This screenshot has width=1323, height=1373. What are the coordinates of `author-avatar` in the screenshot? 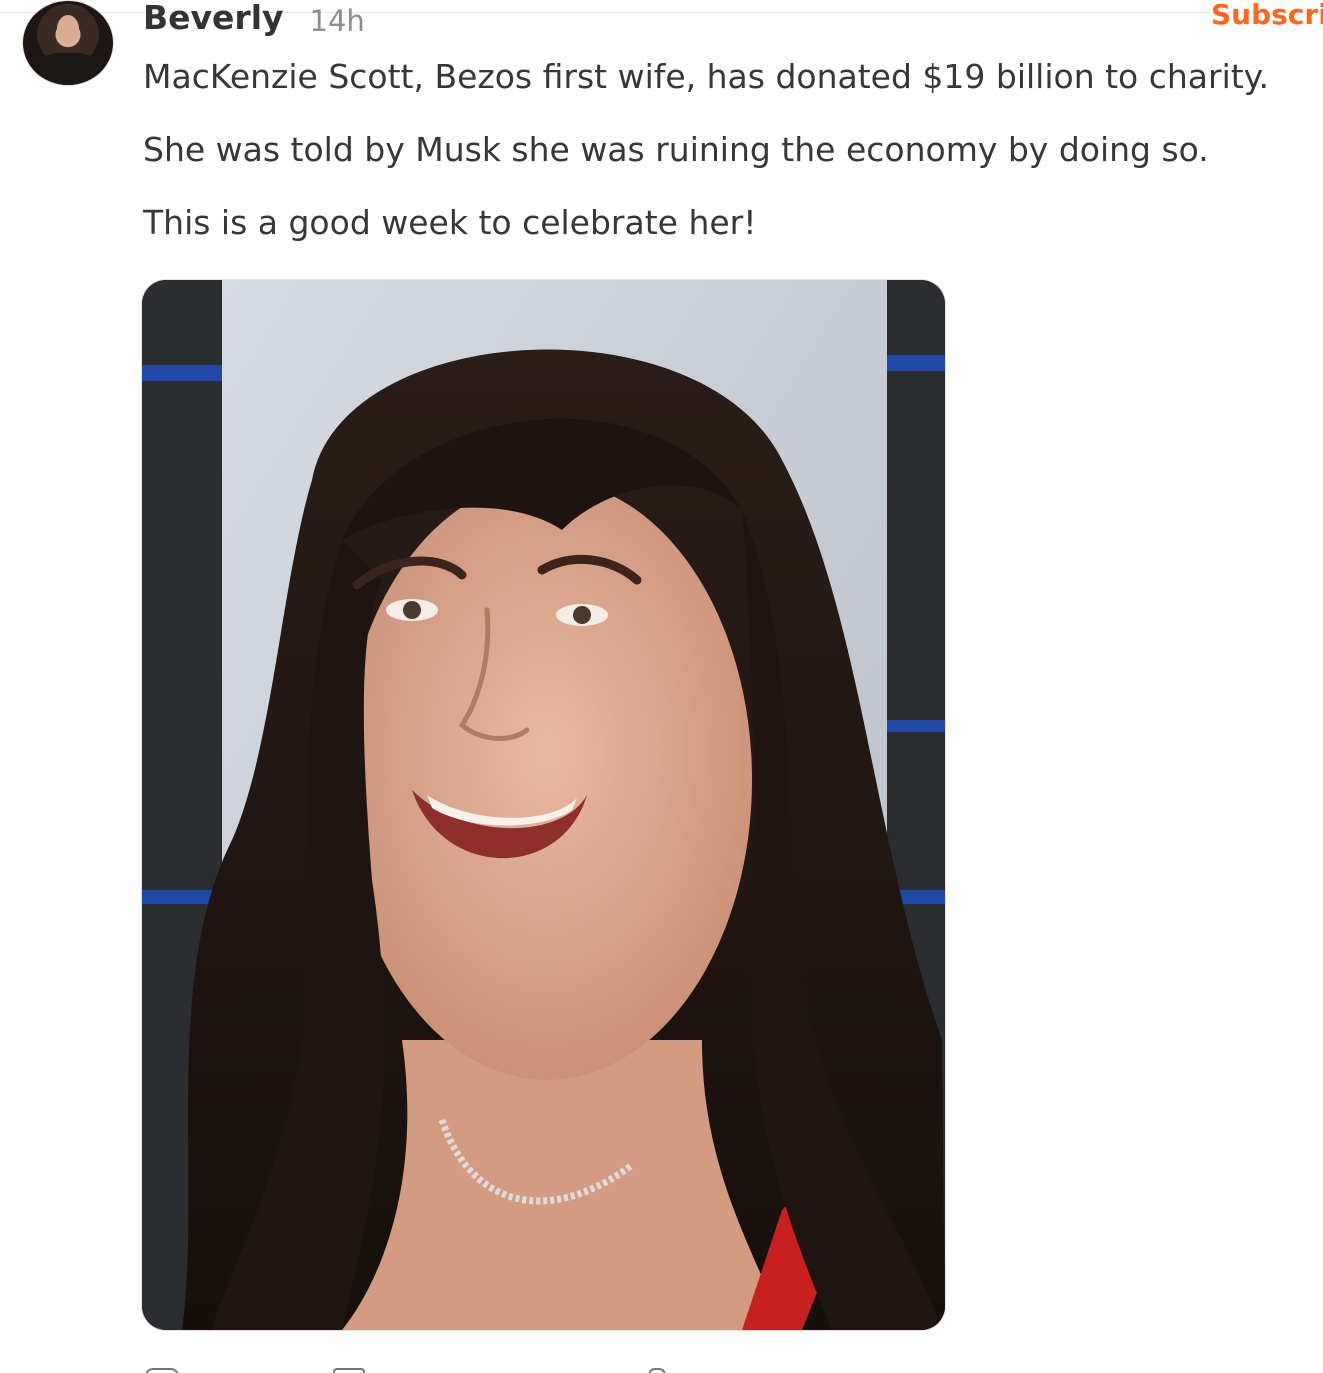 It's located at (68, 43).